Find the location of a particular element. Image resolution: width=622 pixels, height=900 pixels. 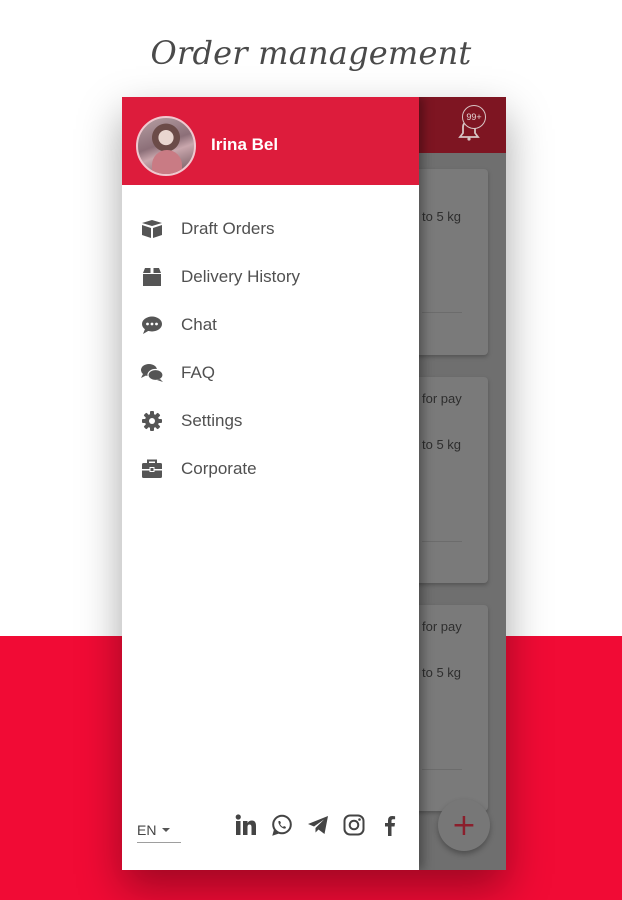

notification-badge: 99+ is located at coordinates (474, 117).